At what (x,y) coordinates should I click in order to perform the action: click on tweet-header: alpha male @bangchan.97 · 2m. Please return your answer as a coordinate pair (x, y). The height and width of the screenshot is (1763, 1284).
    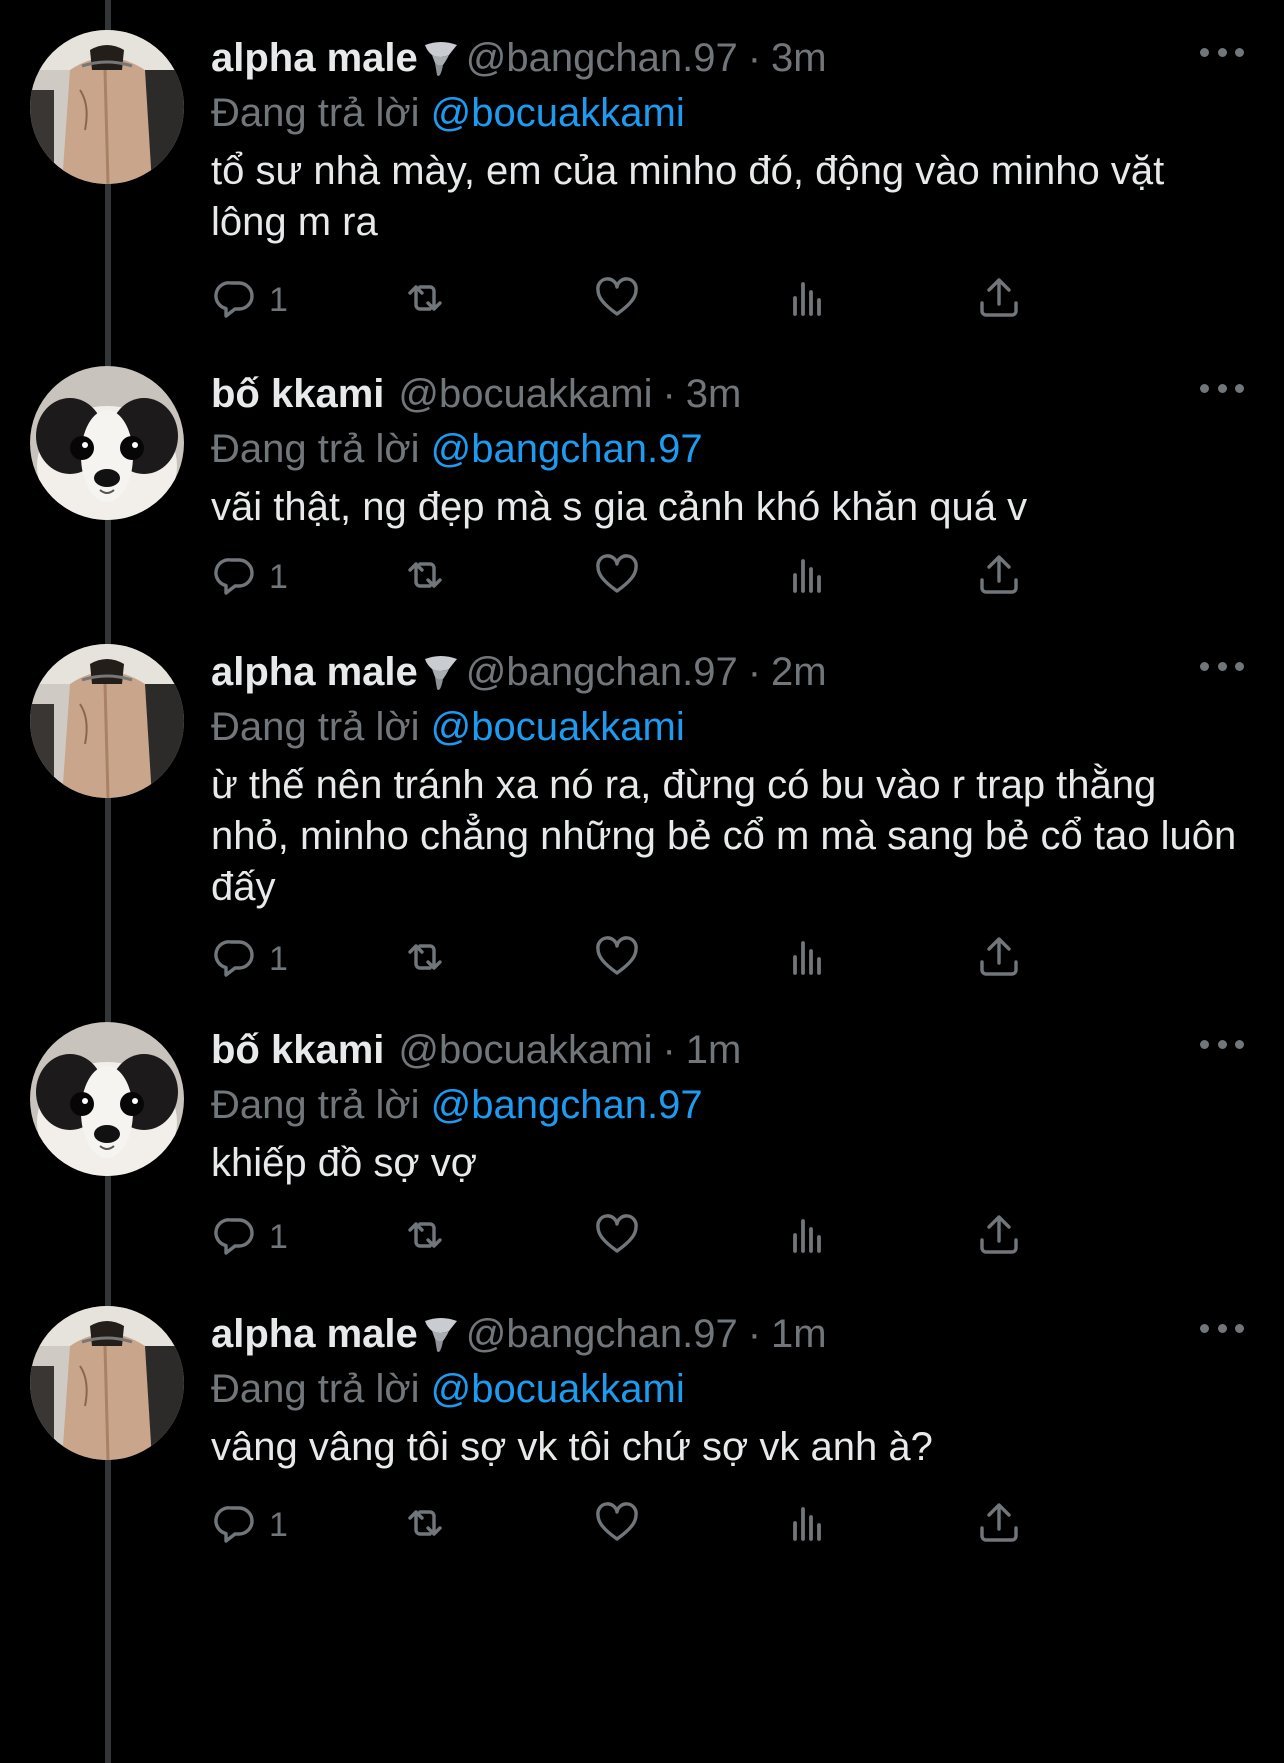
    Looking at the image, I should click on (727, 672).